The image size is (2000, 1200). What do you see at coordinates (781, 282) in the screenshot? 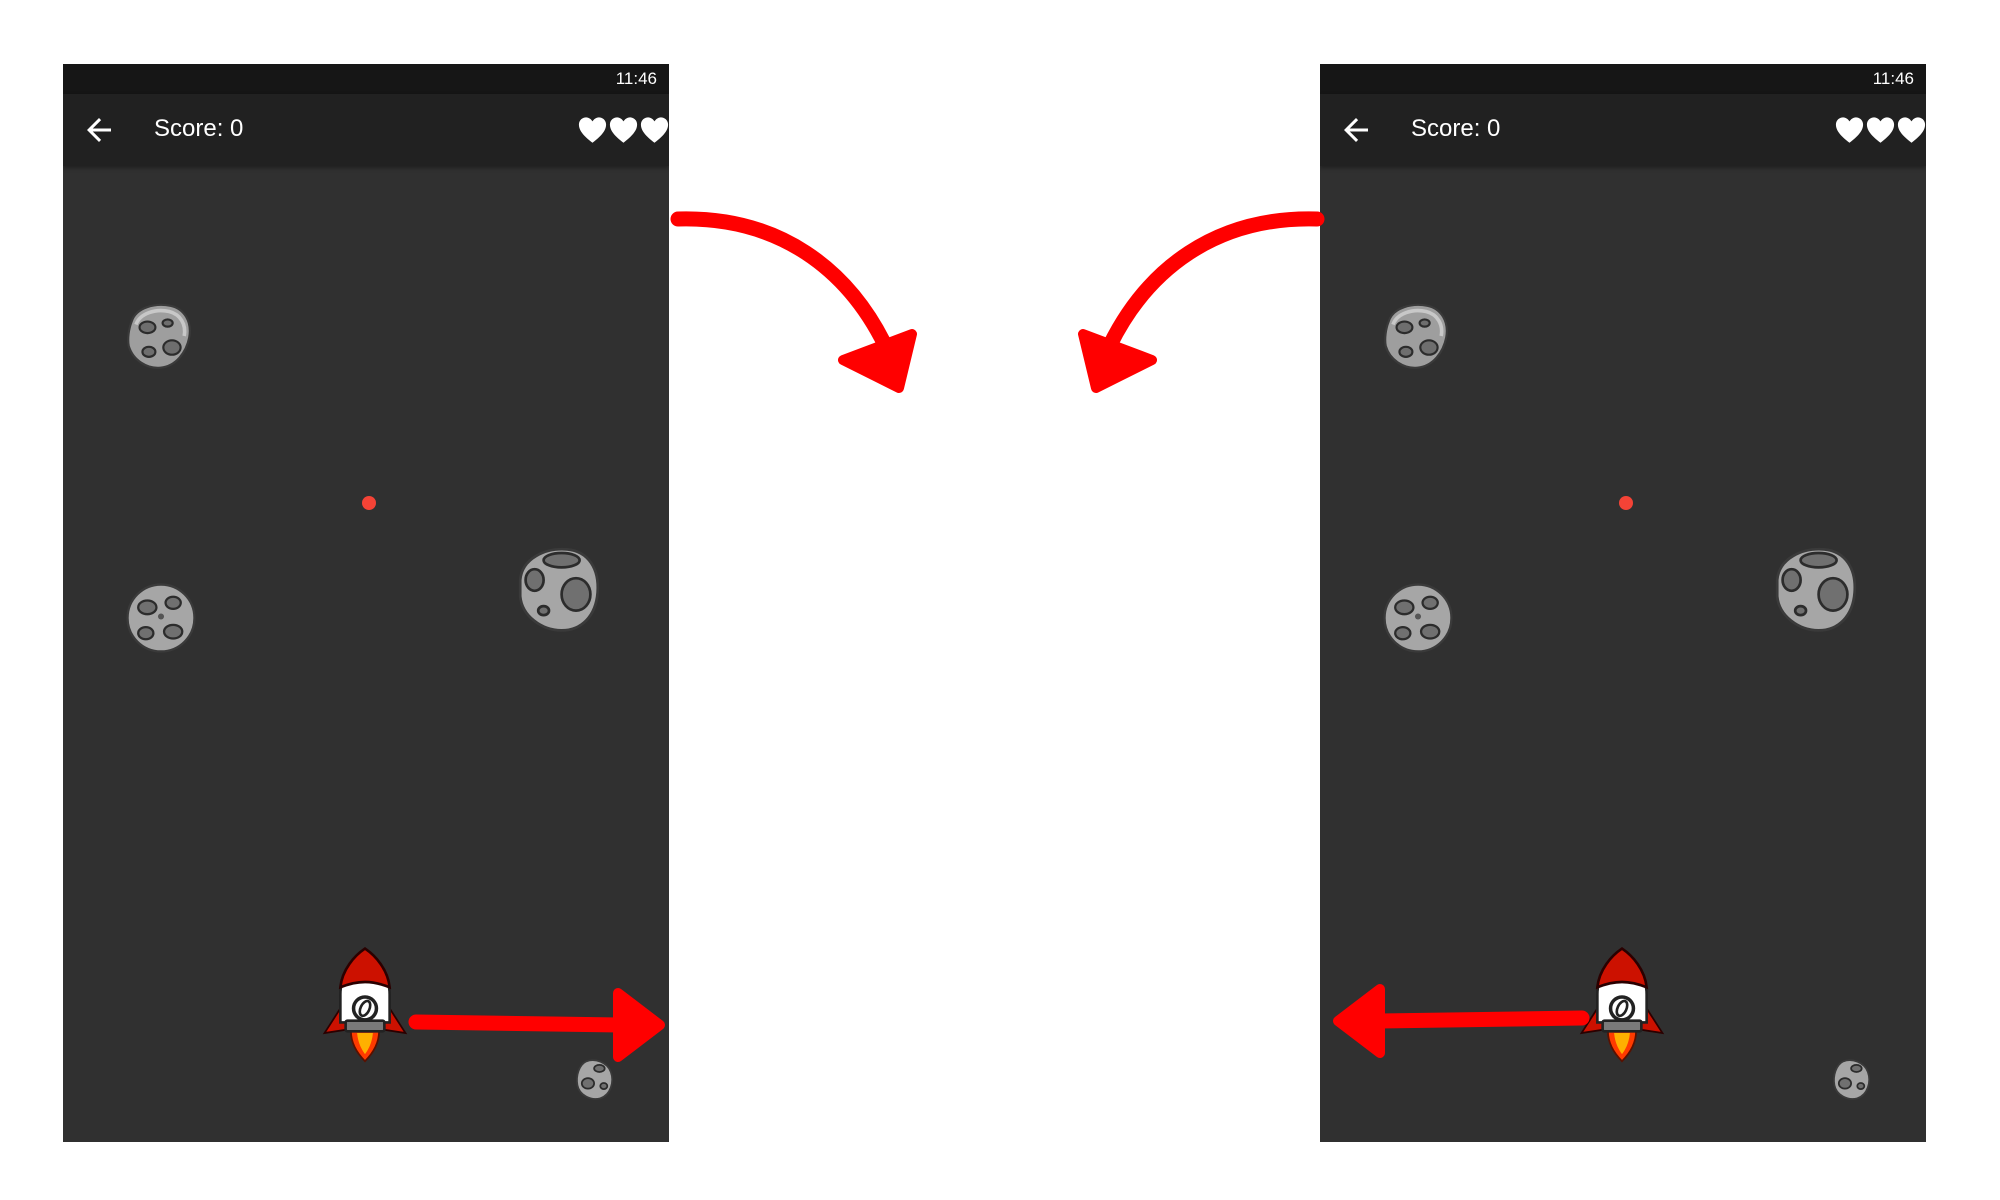
I see `curved-arrow-right` at bounding box center [781, 282].